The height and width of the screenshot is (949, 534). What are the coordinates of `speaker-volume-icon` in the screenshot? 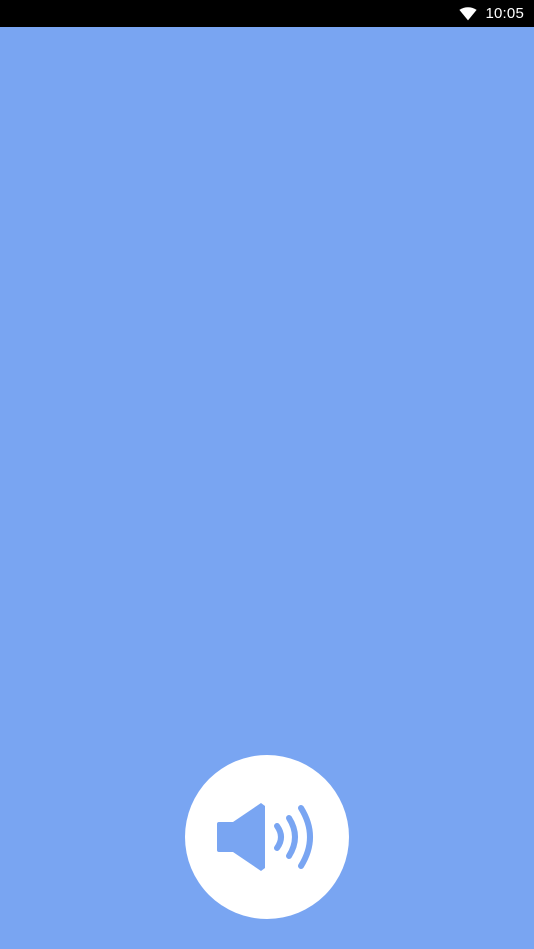 It's located at (267, 837).